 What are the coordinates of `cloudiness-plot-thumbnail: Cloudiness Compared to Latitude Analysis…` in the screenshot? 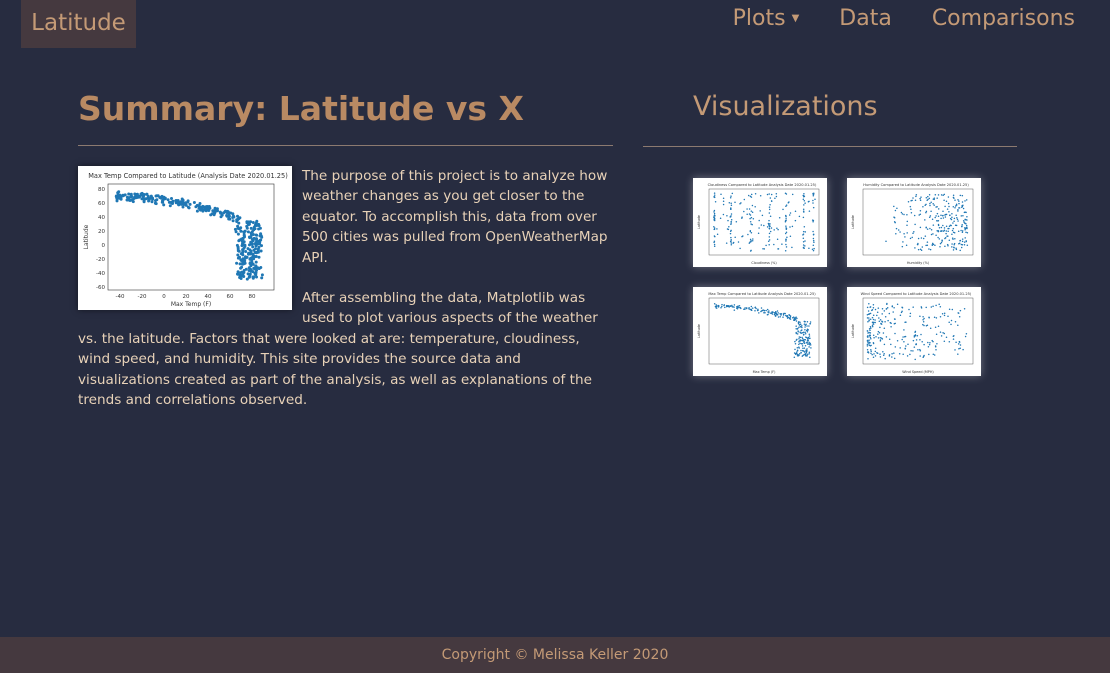 It's located at (760, 222).